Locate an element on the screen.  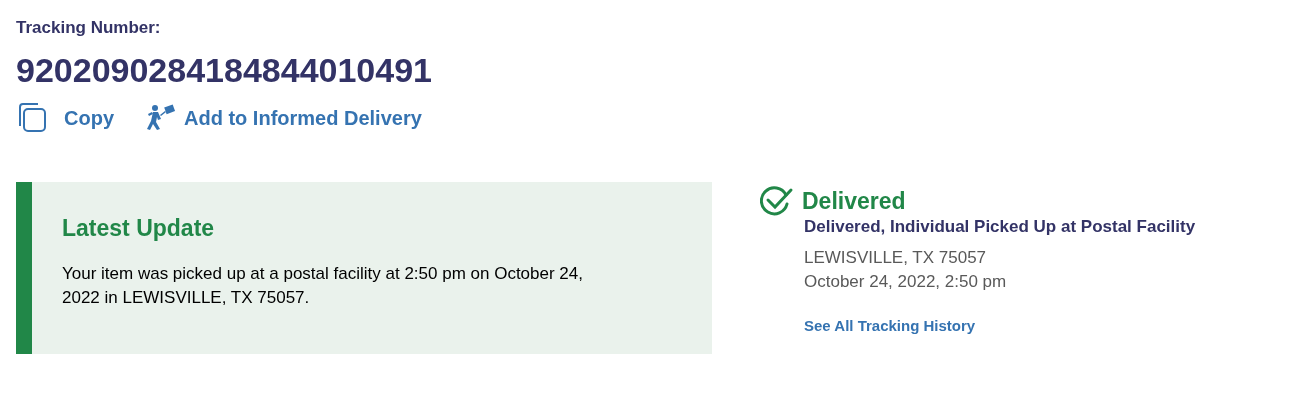
mail-carrier-icon is located at coordinates (161, 118).